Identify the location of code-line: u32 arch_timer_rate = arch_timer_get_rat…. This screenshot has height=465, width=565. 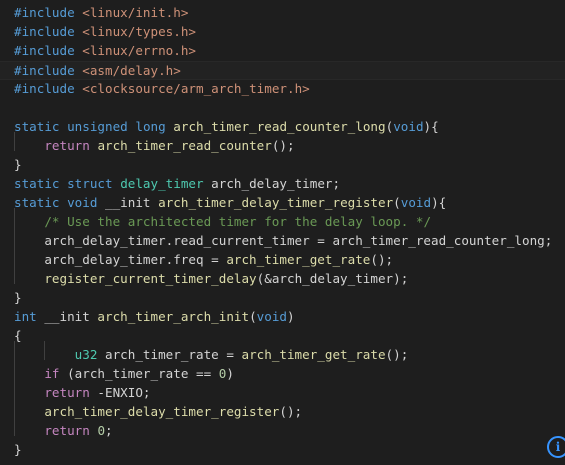
(211, 354).